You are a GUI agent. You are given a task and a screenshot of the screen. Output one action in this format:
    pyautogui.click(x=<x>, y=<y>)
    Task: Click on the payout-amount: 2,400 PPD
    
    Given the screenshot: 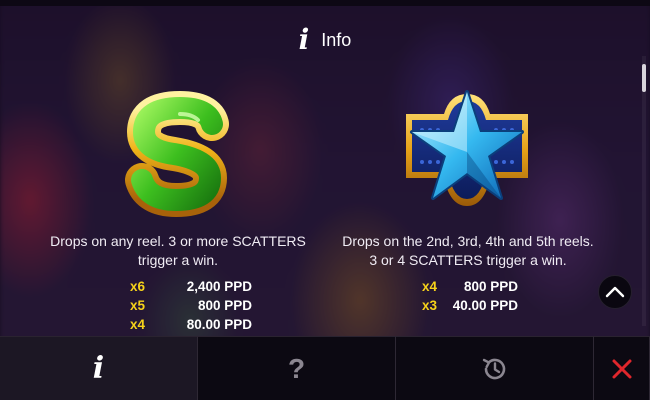 What is the action you would take?
    pyautogui.click(x=219, y=286)
    